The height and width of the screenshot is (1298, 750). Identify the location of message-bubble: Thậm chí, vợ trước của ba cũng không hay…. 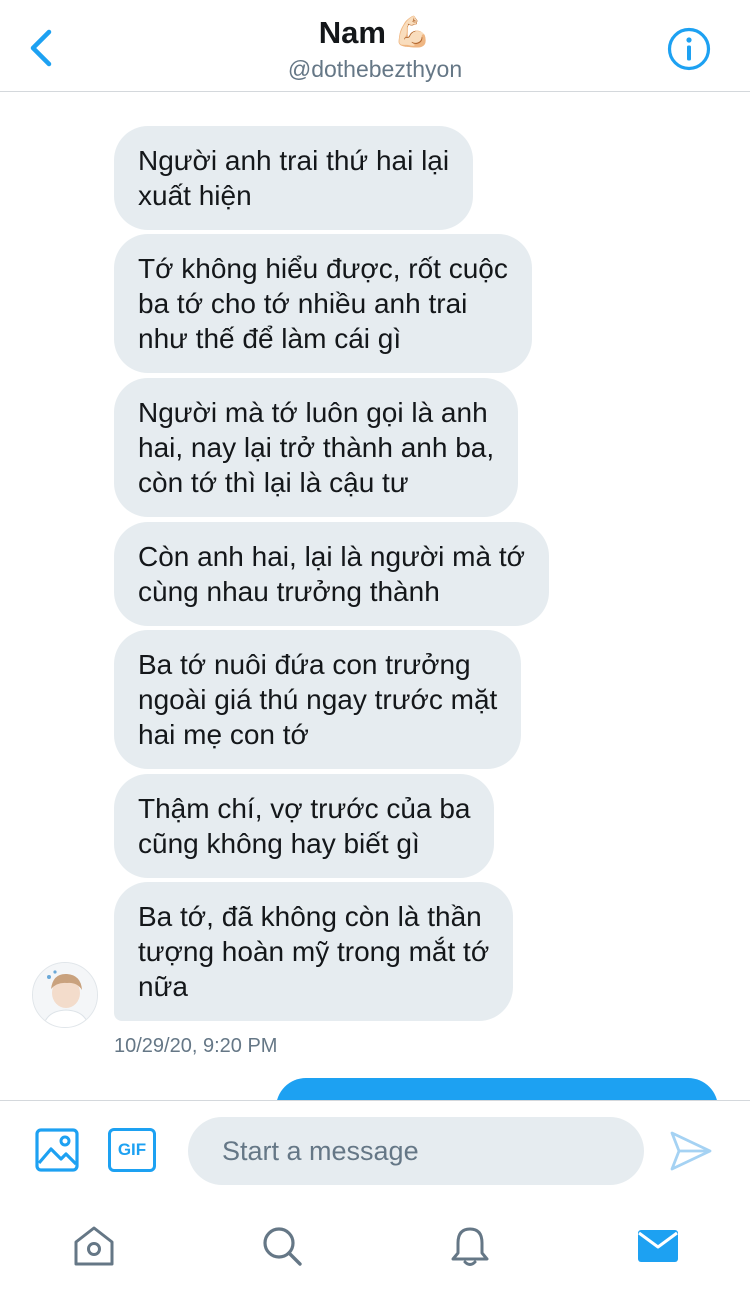
(304, 826).